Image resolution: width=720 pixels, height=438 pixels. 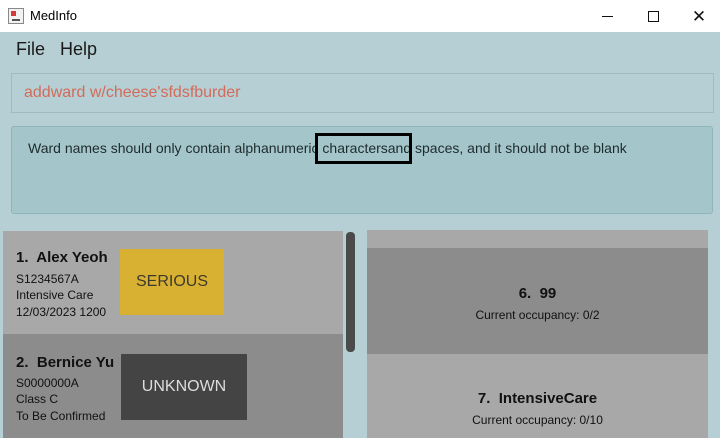 I want to click on patient-discharge-date: 12/03/2023 1200, so click(x=61, y=312).